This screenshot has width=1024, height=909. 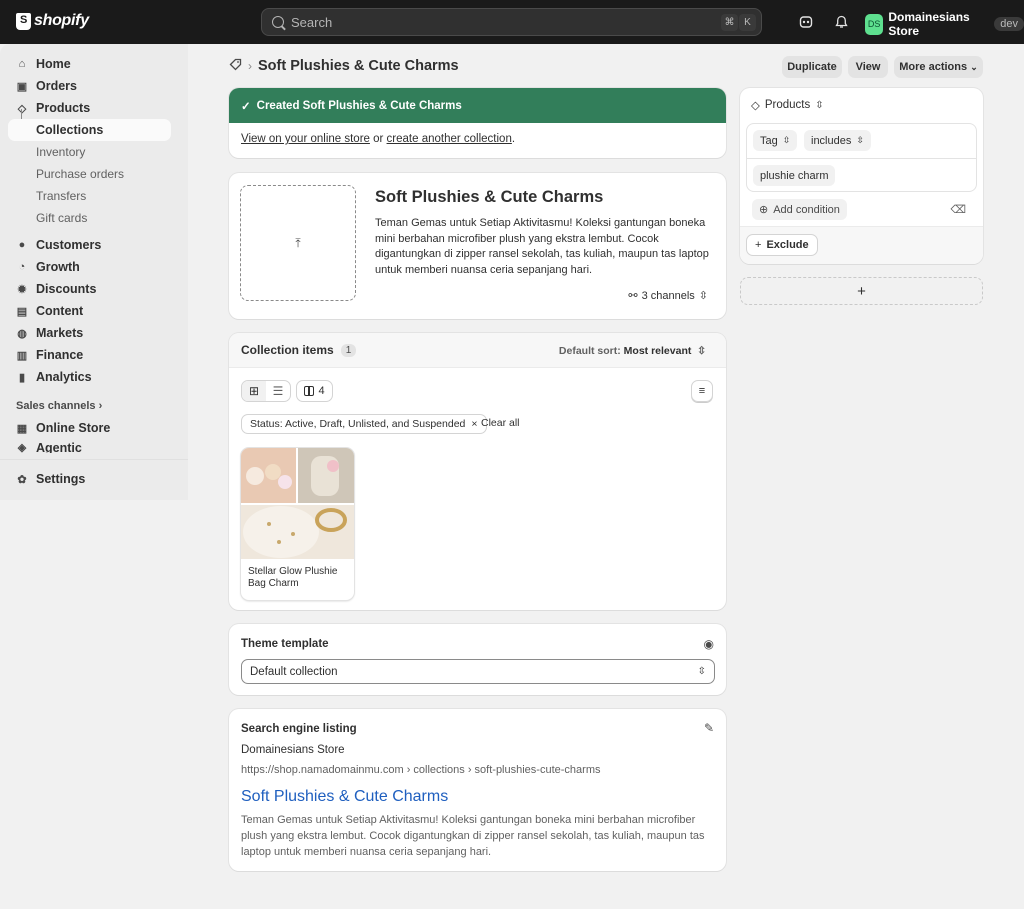 What do you see at coordinates (794, 175) in the screenshot?
I see `condition-value-input: plushie charm` at bounding box center [794, 175].